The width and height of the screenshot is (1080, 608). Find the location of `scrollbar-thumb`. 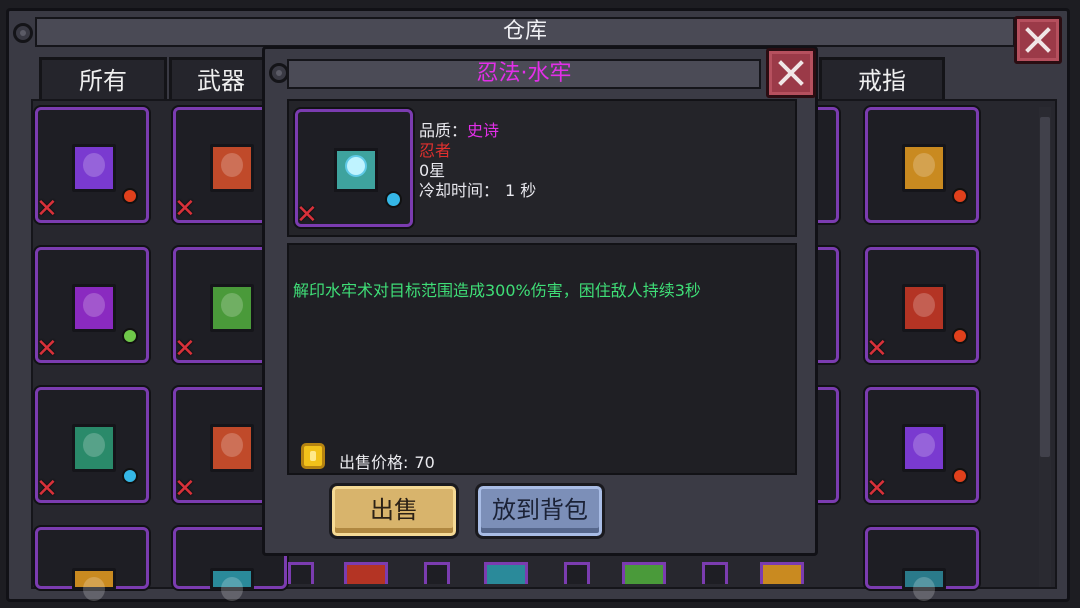

scrollbar-thumb is located at coordinates (1045, 287).